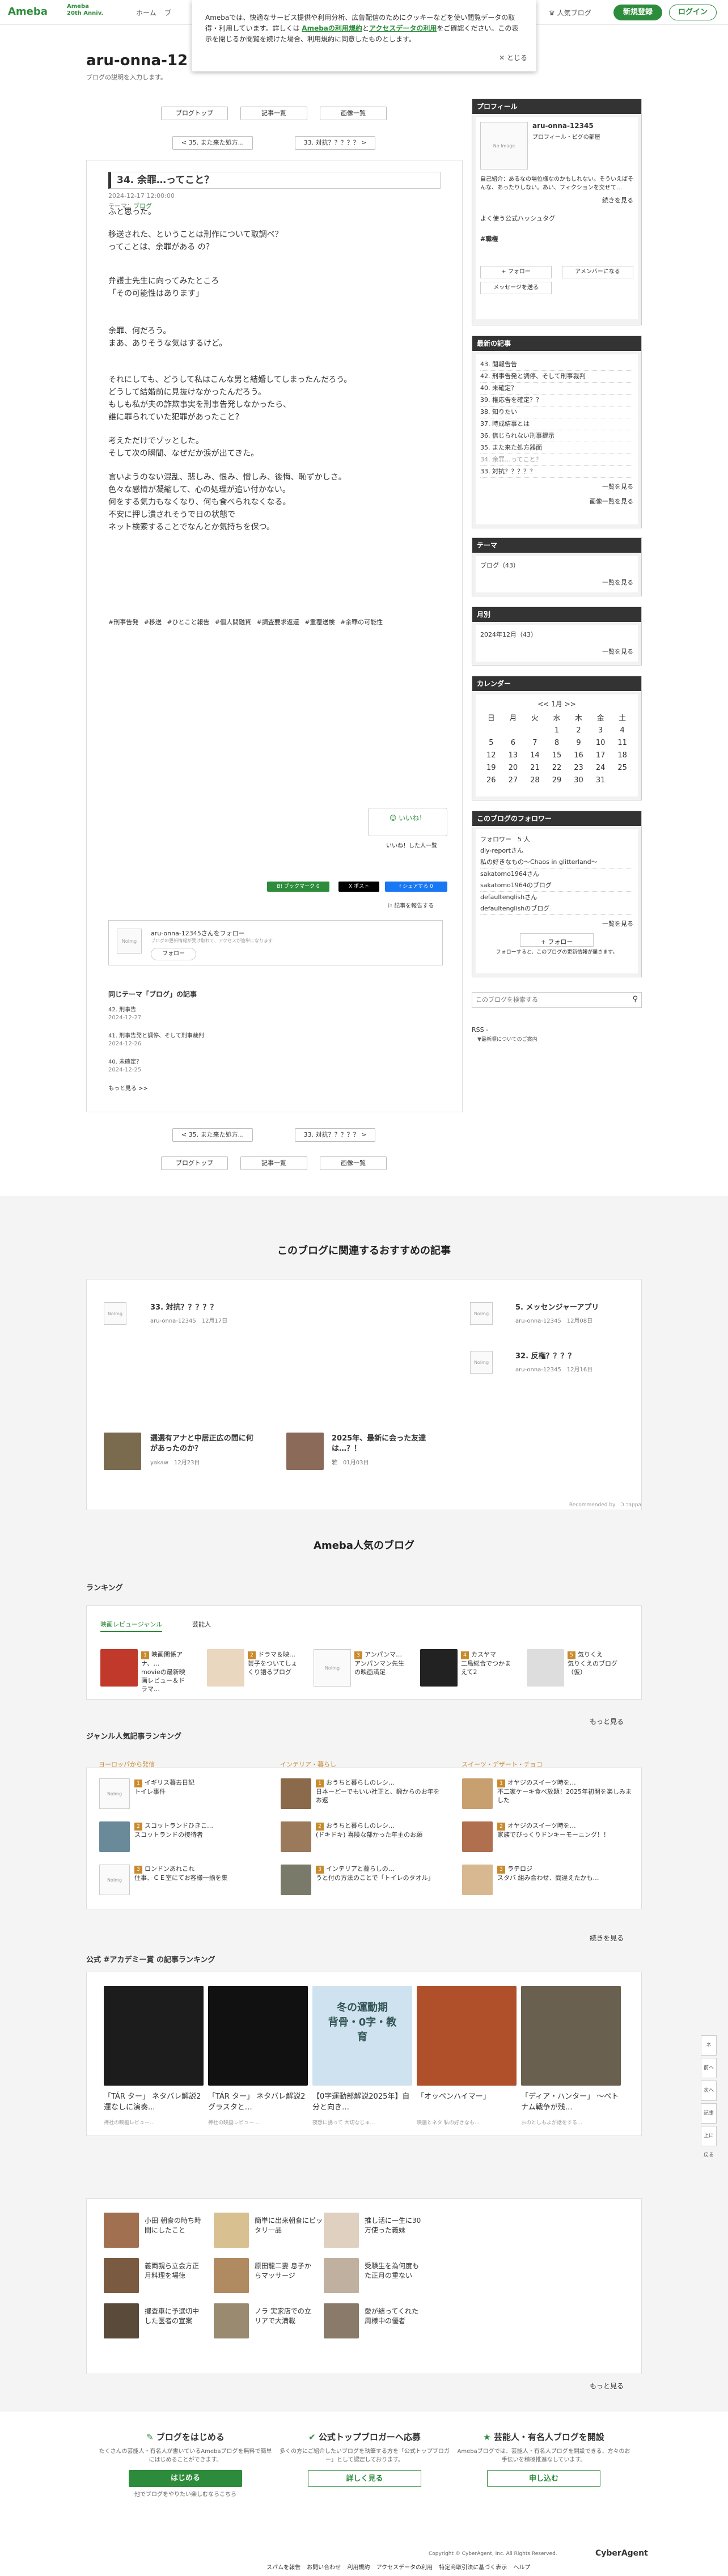  What do you see at coordinates (556, 400) in the screenshot?
I see `recent-item: 39. 権応告を確定？？` at bounding box center [556, 400].